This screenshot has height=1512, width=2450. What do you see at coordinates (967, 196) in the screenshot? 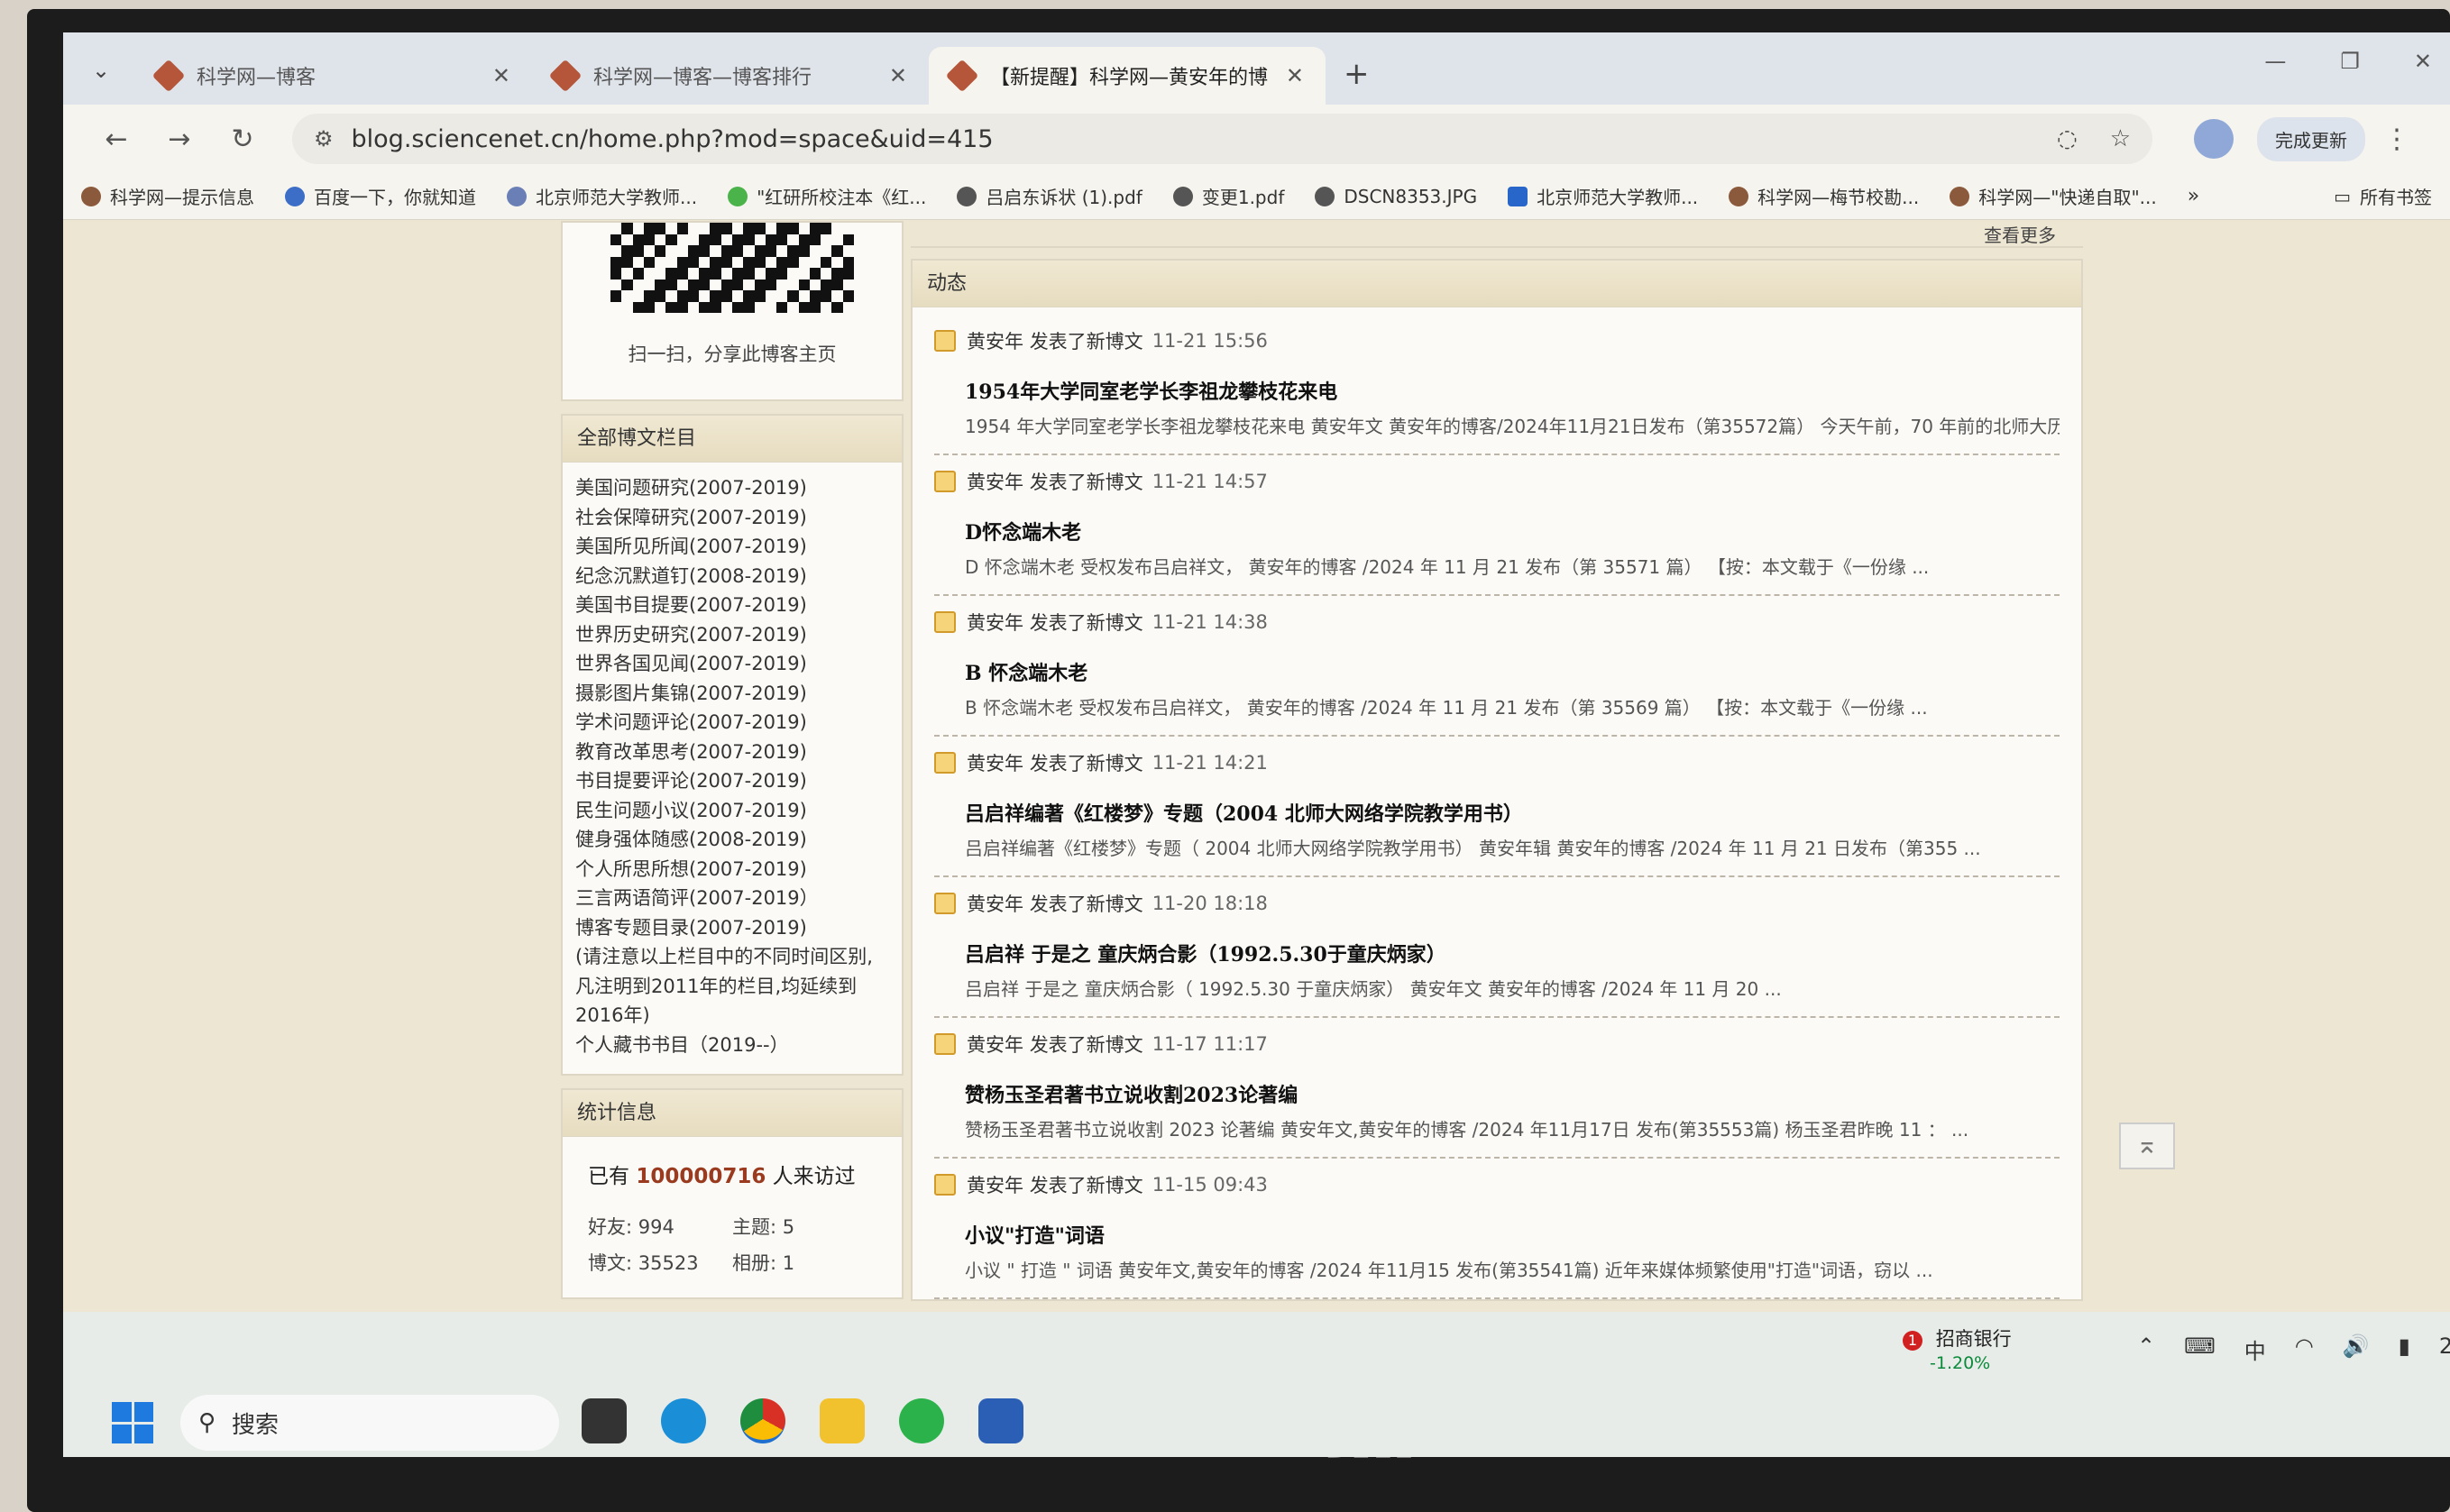
I see `globe-icon` at bounding box center [967, 196].